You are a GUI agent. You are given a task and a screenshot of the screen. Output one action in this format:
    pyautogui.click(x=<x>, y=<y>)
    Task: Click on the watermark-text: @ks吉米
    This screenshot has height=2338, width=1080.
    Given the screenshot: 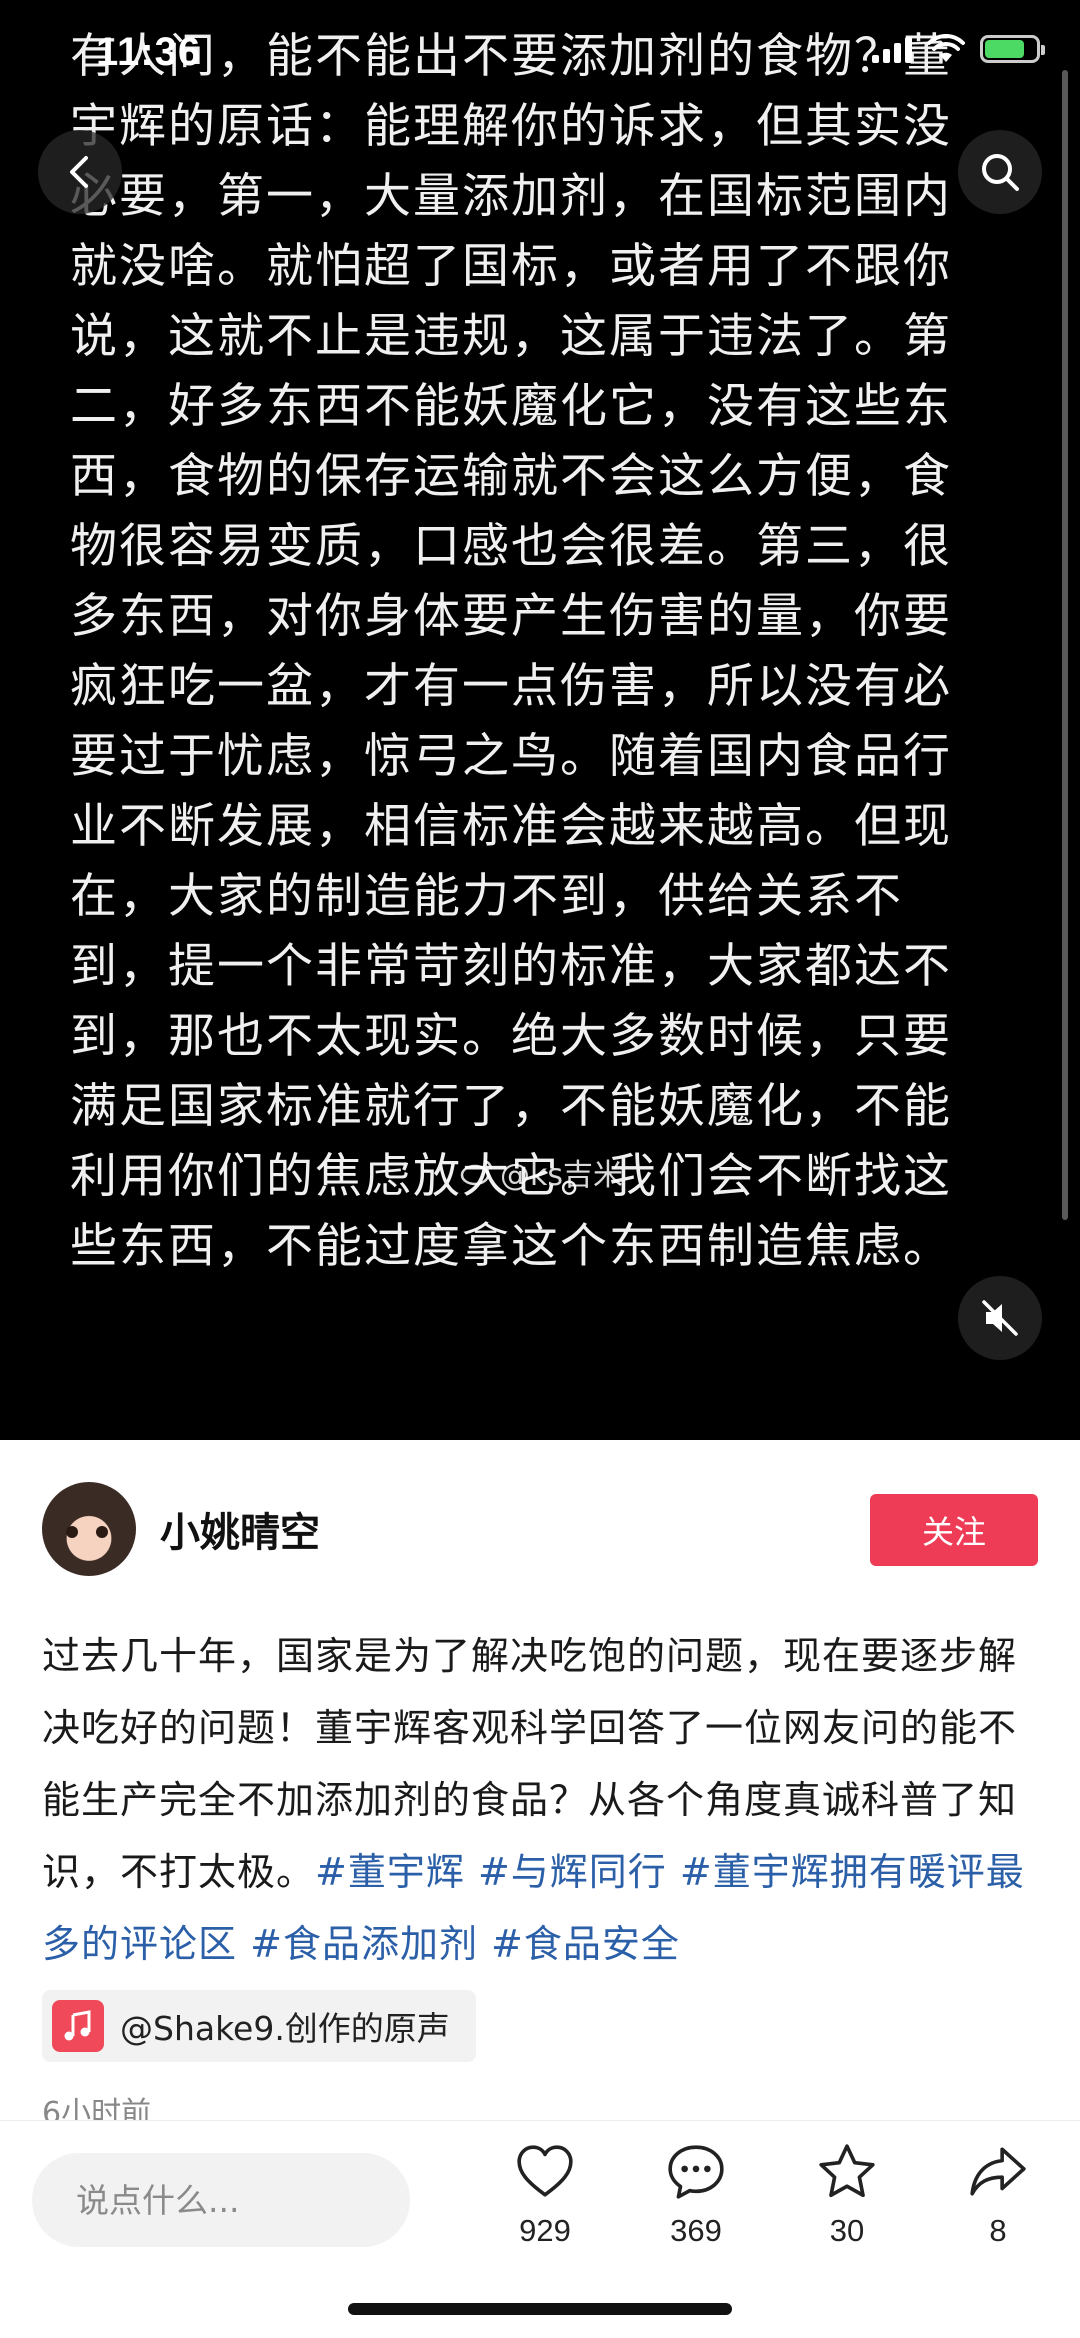 What is the action you would take?
    pyautogui.click(x=562, y=1175)
    